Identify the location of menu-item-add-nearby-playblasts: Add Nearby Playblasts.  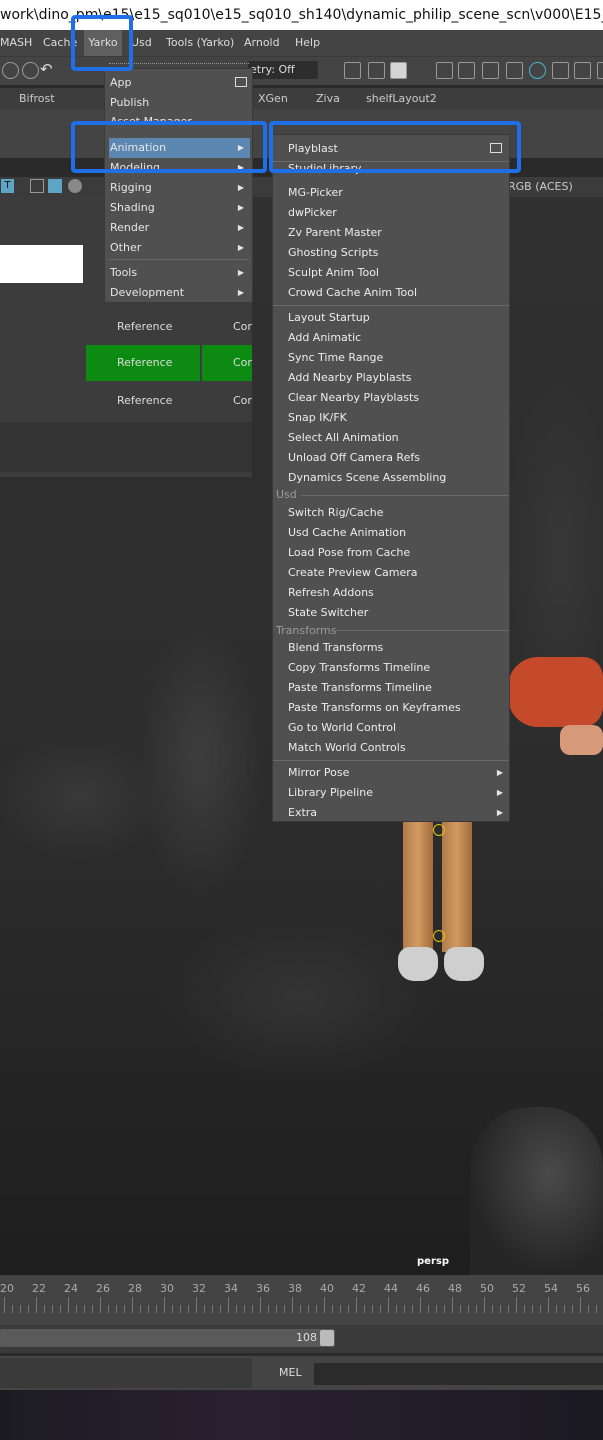
(350, 378).